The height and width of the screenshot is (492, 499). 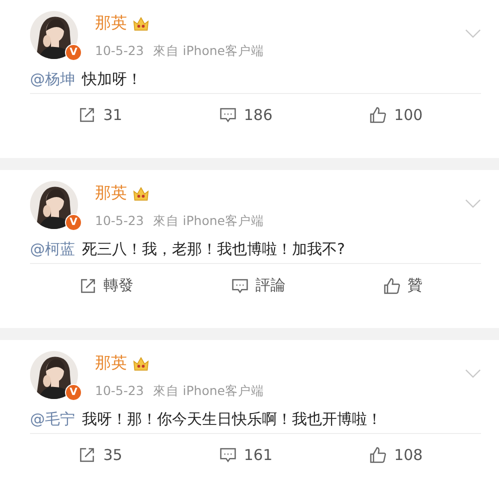 I want to click on mention-link: @杨坤, so click(x=52, y=81).